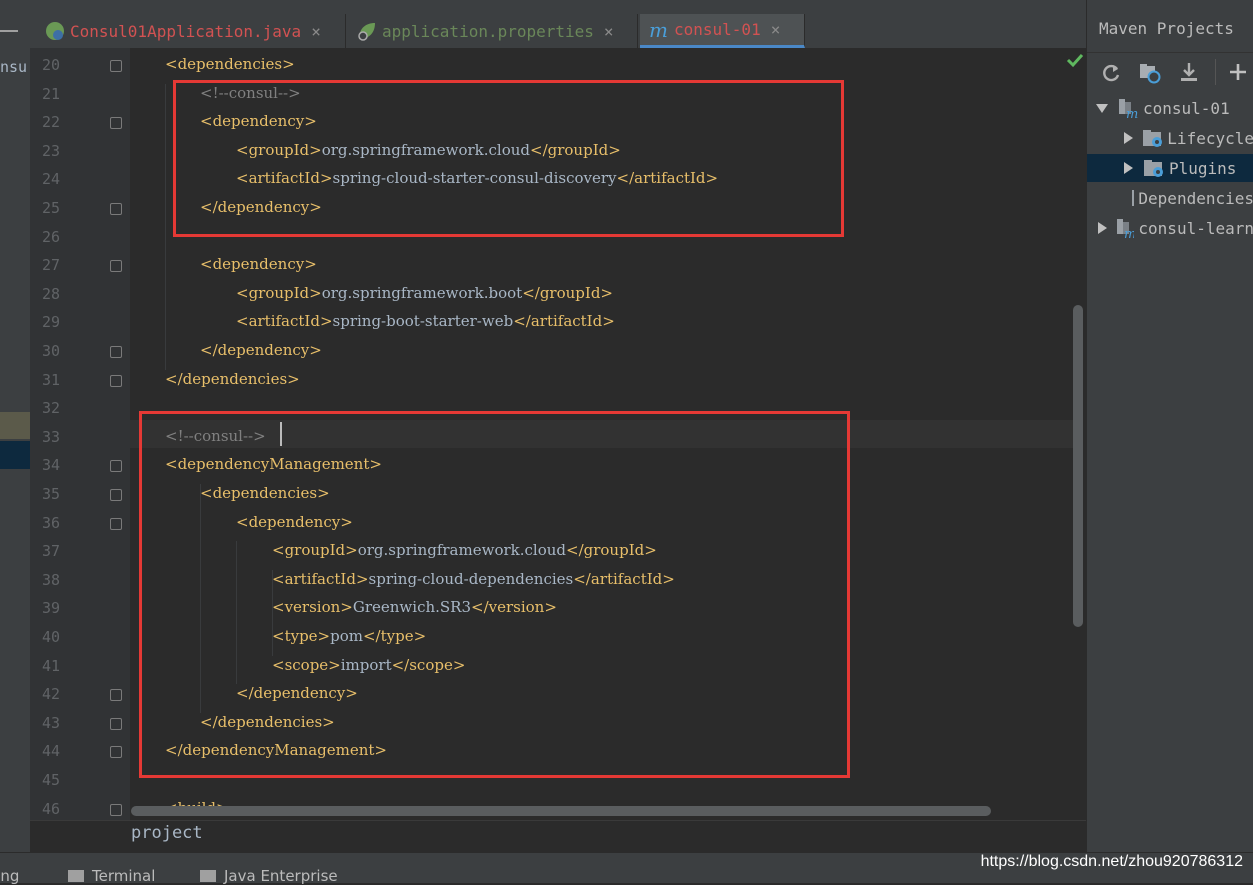 Image resolution: width=1253 pixels, height=885 pixels. I want to click on line-number: 28, so click(50, 293).